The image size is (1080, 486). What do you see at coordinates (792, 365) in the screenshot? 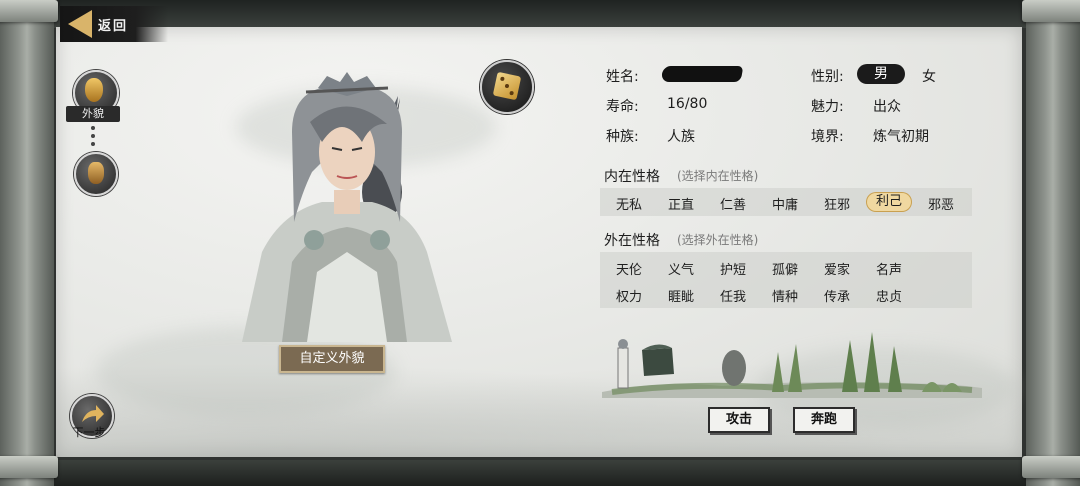
I see `battle-scene-preview` at bounding box center [792, 365].